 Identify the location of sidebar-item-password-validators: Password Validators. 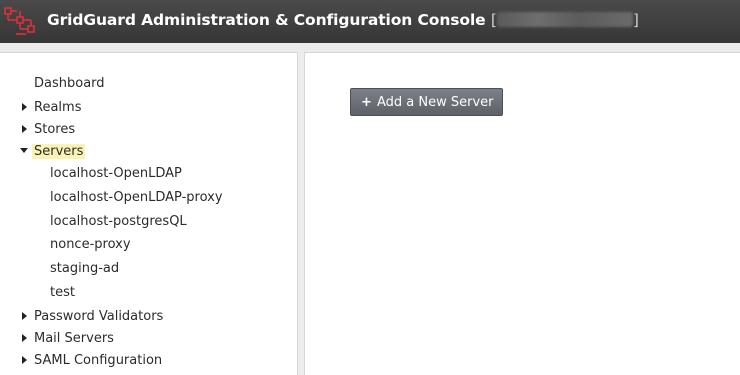
(93, 316).